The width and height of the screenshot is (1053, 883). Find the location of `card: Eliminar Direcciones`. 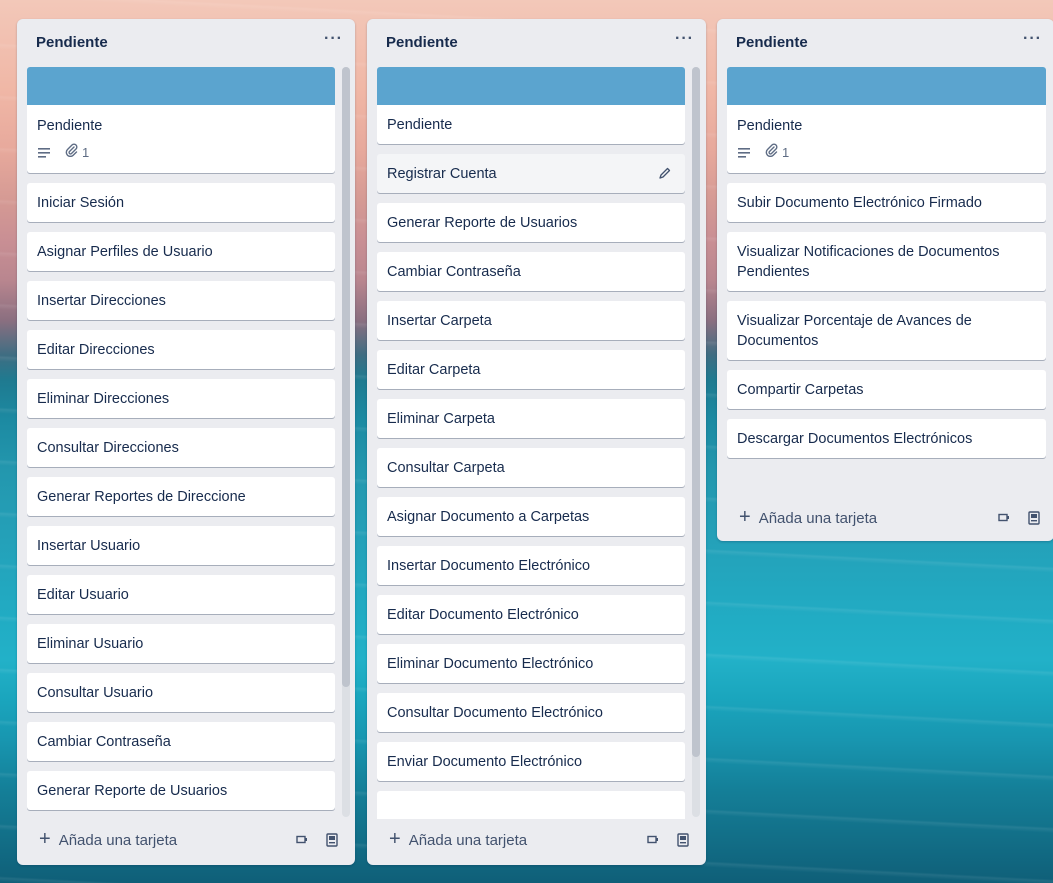

card: Eliminar Direcciones is located at coordinates (181, 398).